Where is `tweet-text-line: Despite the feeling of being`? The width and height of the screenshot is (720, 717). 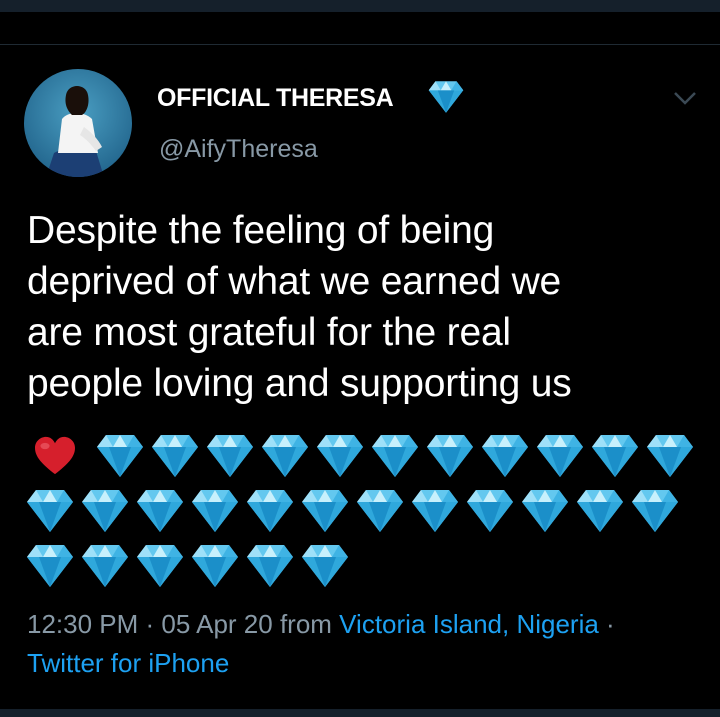 tweet-text-line: Despite the feeling of being is located at coordinates (261, 230).